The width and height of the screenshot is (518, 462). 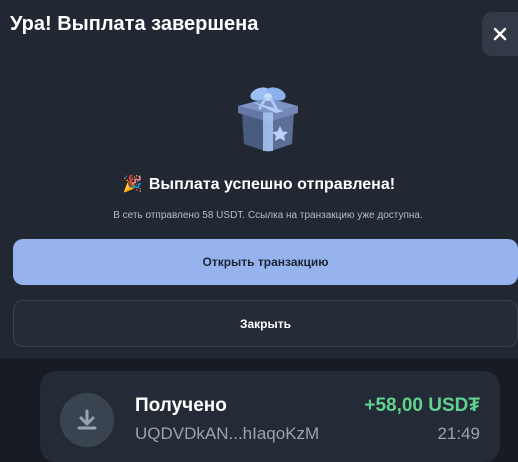 I want to click on transaction-time: 21:49, so click(x=458, y=433).